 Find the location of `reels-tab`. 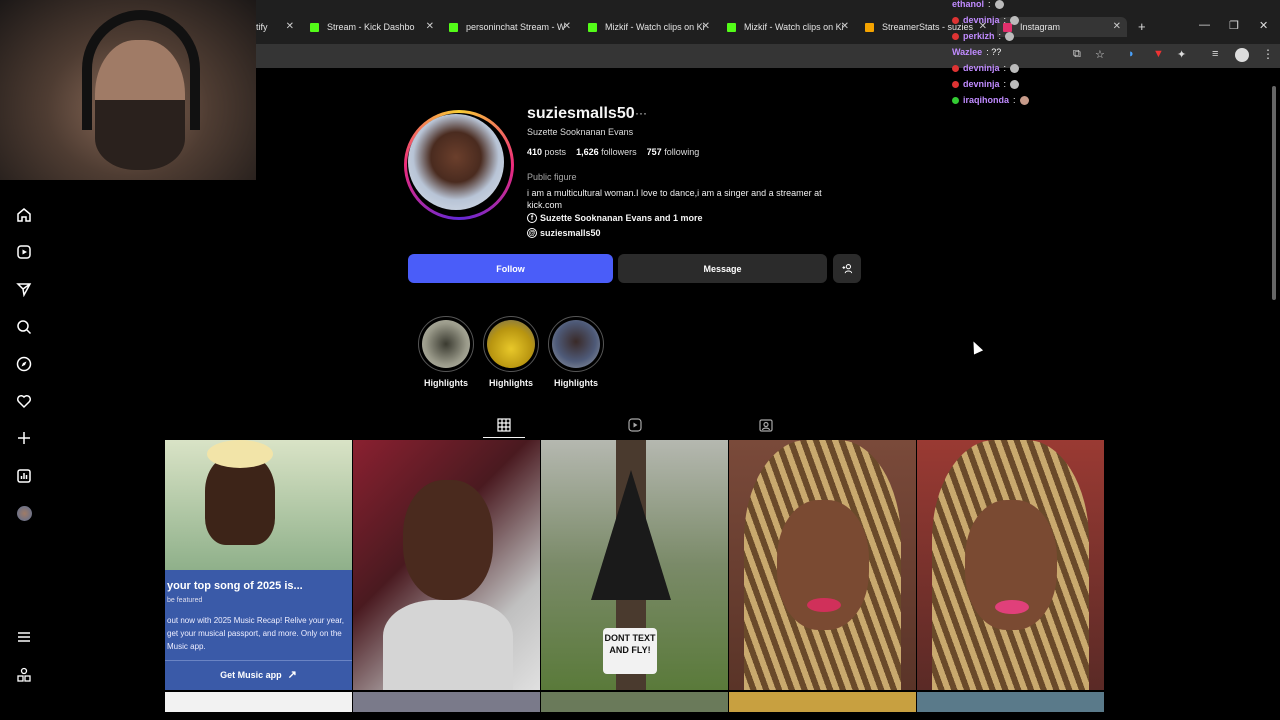

reels-tab is located at coordinates (635, 425).